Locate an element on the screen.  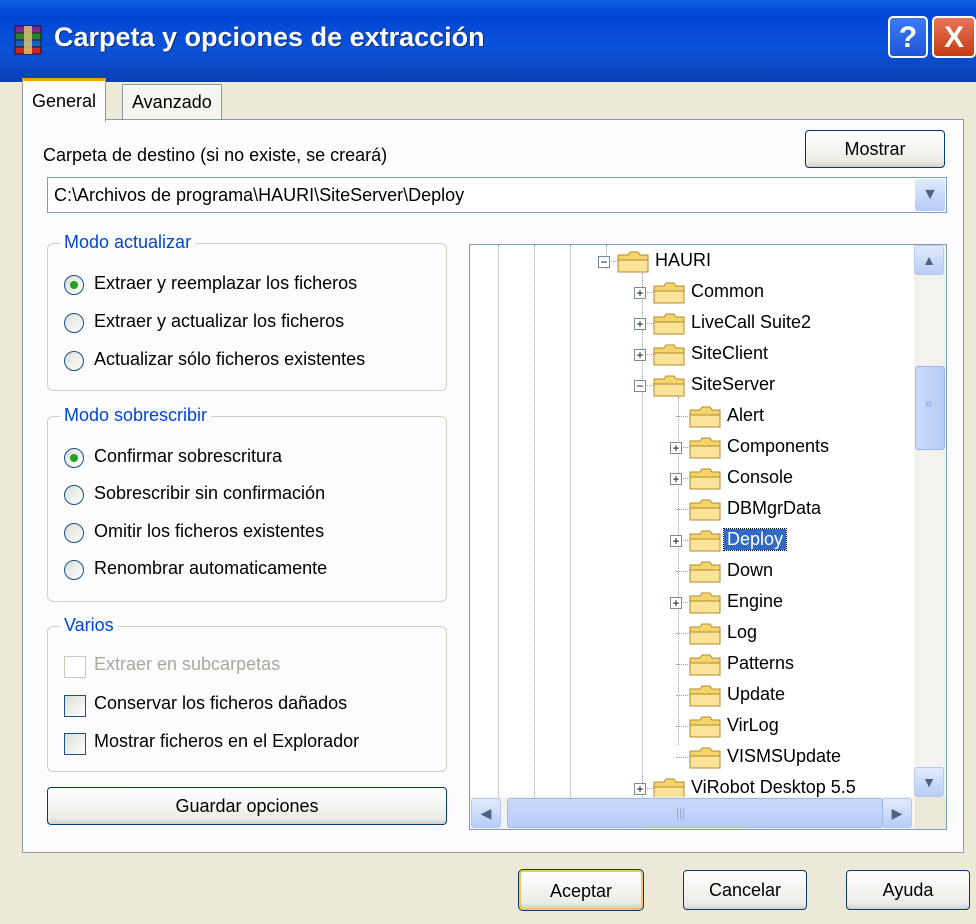
ok-button: Aceptar is located at coordinates (581, 890).